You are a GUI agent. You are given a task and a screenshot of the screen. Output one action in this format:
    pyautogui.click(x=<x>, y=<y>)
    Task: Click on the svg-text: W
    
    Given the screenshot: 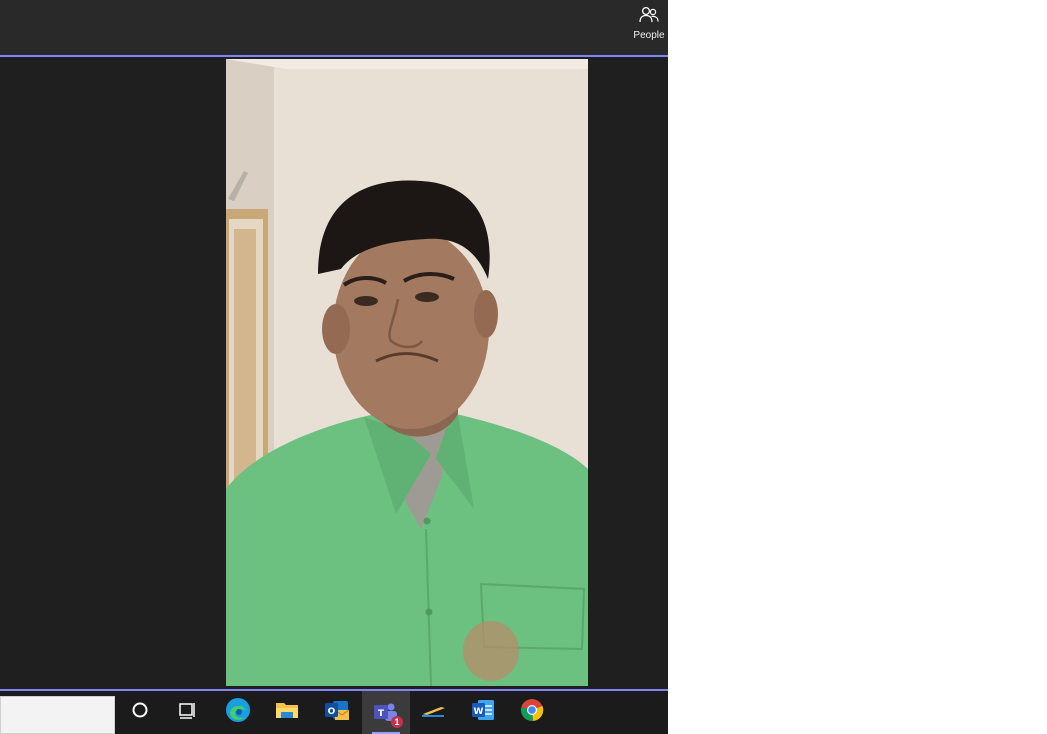 What is the action you would take?
    pyautogui.click(x=479, y=712)
    